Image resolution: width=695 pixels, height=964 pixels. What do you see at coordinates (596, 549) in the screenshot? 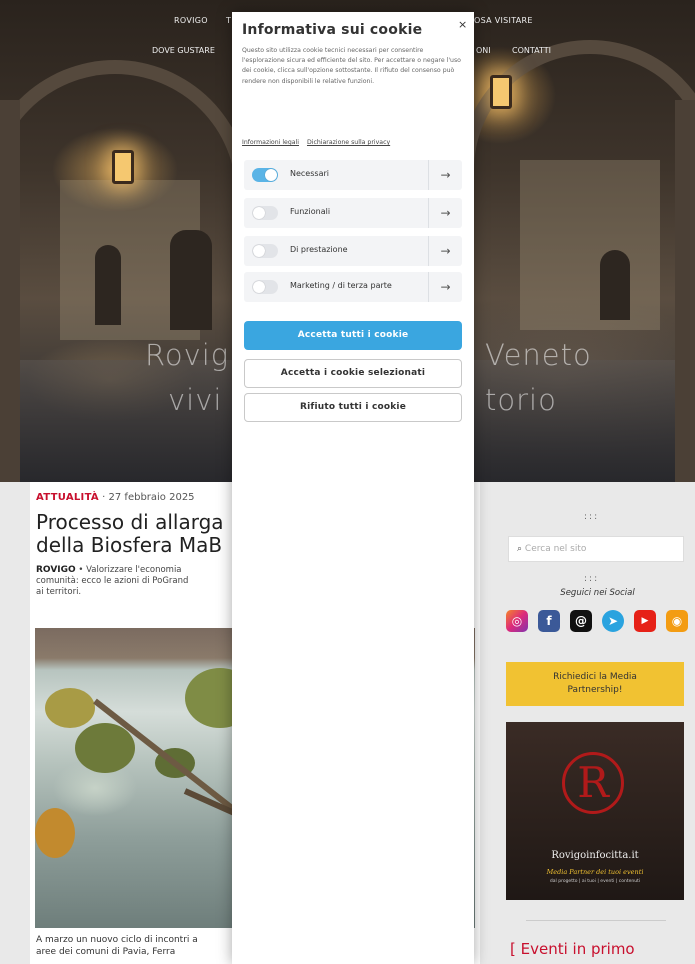
I see `search-input: ⌕ Cerca nel sito` at bounding box center [596, 549].